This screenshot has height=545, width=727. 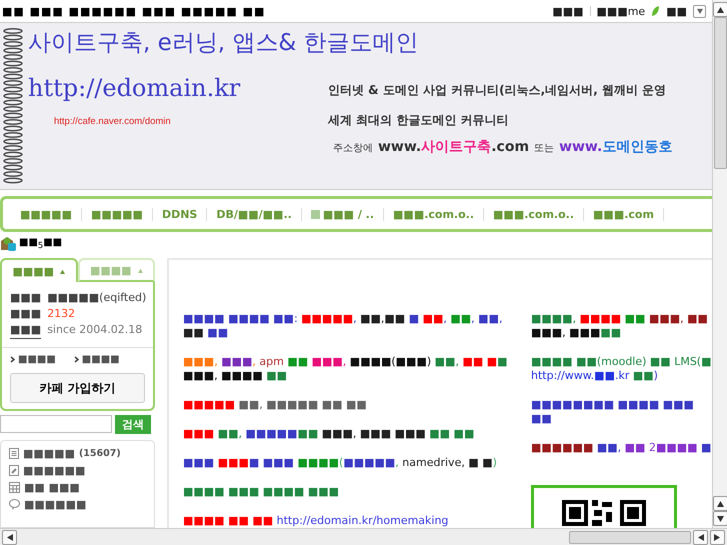 What do you see at coordinates (39, 270) in the screenshot?
I see `sidebar-tab: ■■■■` at bounding box center [39, 270].